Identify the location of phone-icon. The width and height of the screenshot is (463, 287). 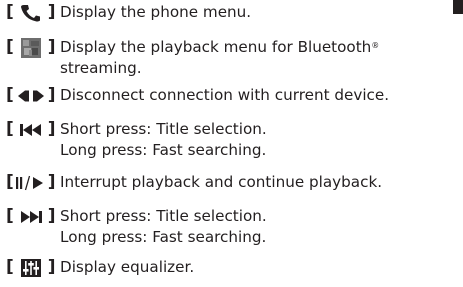
(31, 12).